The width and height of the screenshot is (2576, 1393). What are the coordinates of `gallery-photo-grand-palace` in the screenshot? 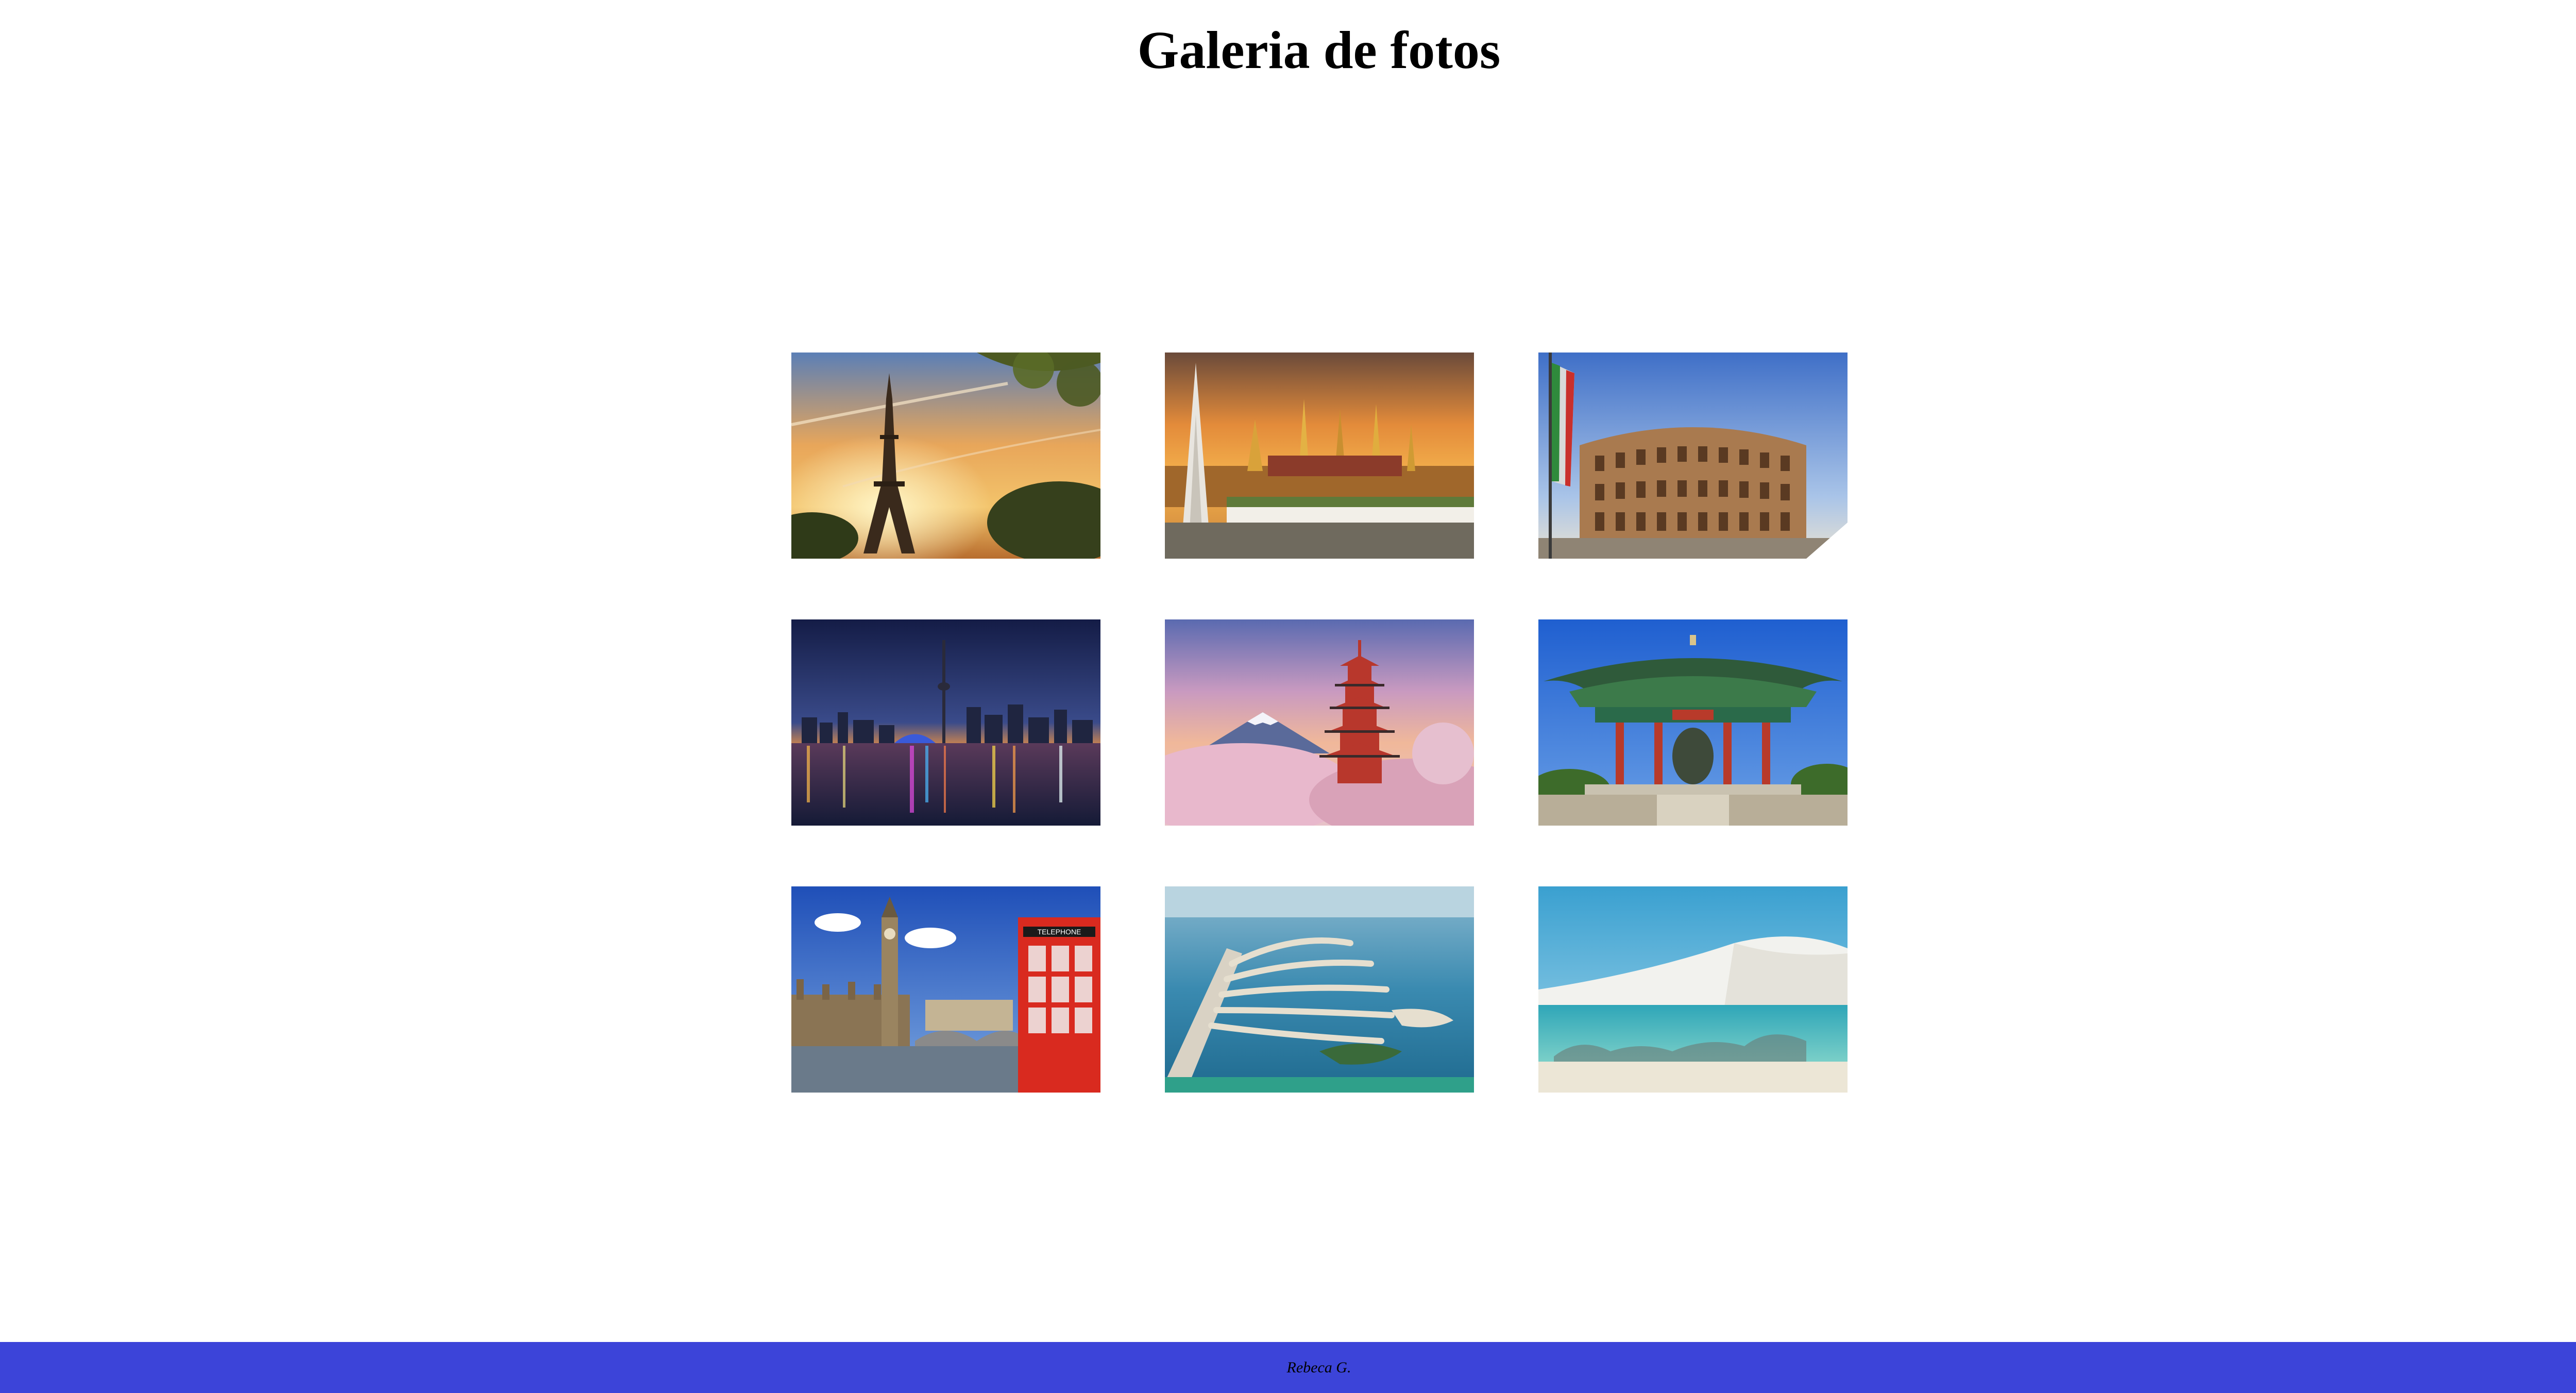 It's located at (1319, 456).